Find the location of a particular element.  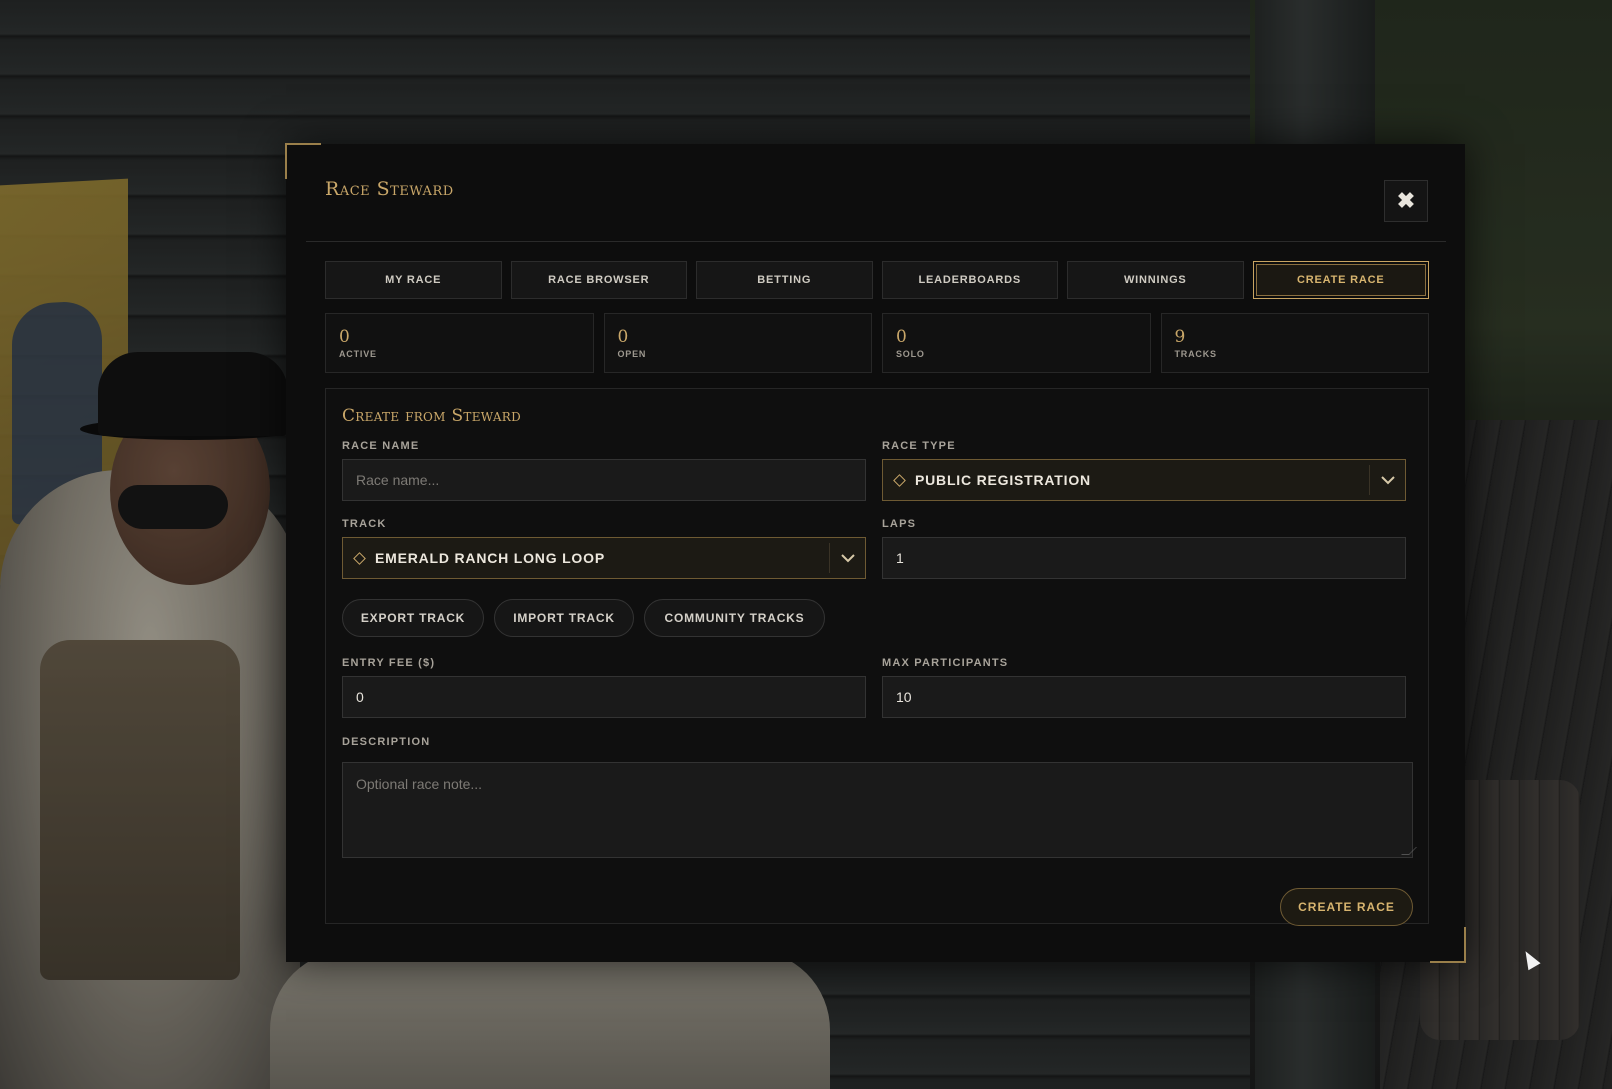

max-participants-label: MAX PARTICIPANTS is located at coordinates (945, 663).